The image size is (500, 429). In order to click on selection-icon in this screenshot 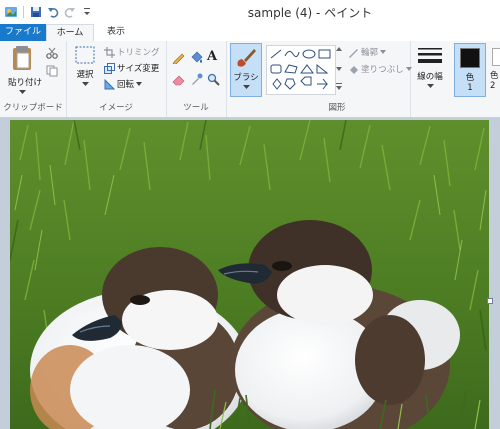, I will do `click(85, 55)`.